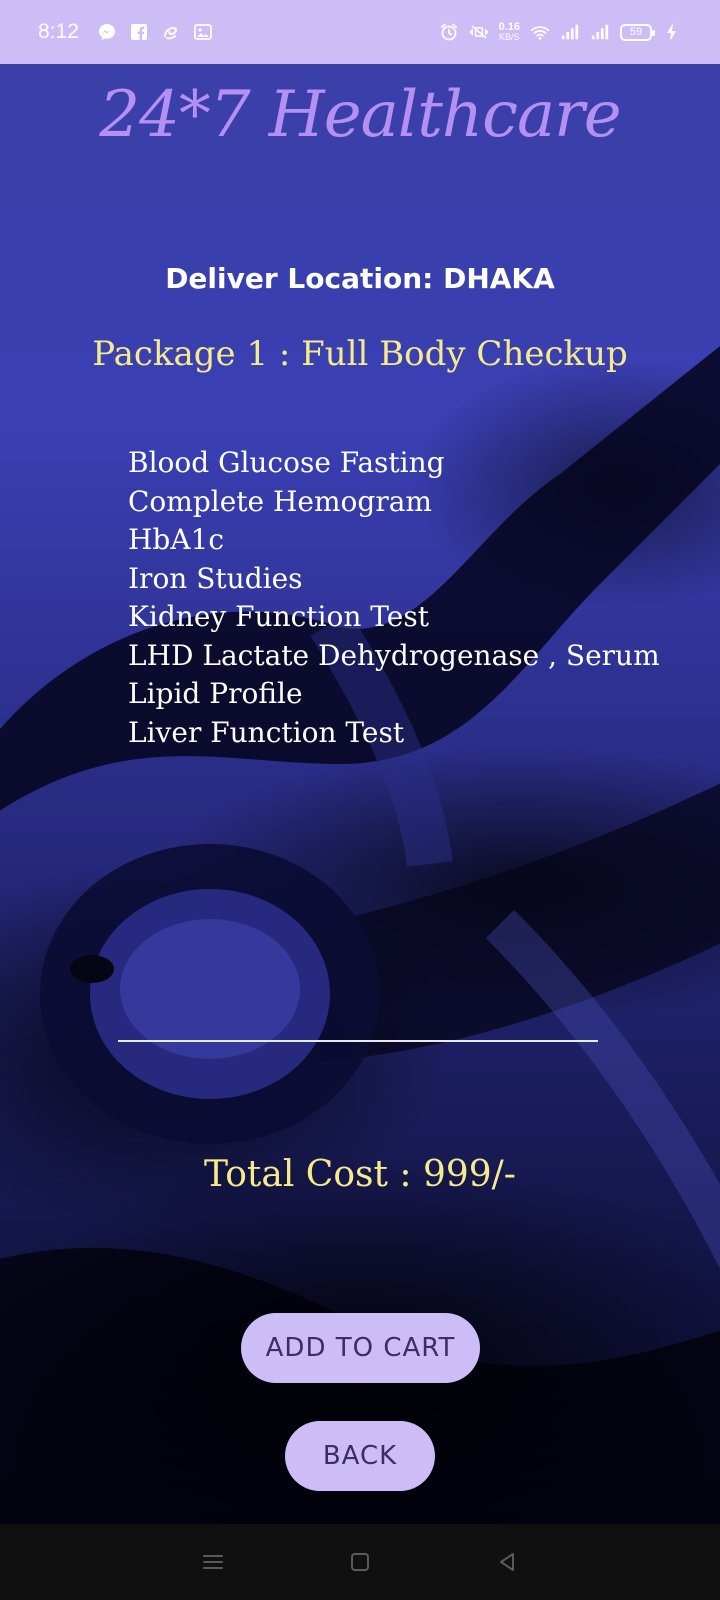  Describe the element at coordinates (394, 655) in the screenshot. I see `list-item: LHD Lactate Dehydrogenase , Serum` at that location.